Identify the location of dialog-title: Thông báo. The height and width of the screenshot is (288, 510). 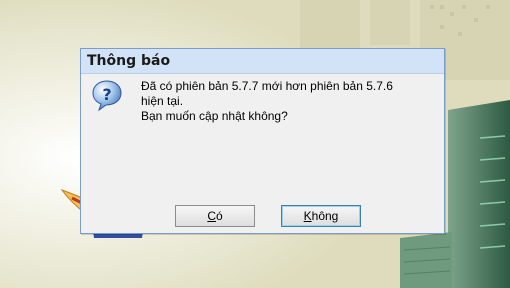
(129, 61).